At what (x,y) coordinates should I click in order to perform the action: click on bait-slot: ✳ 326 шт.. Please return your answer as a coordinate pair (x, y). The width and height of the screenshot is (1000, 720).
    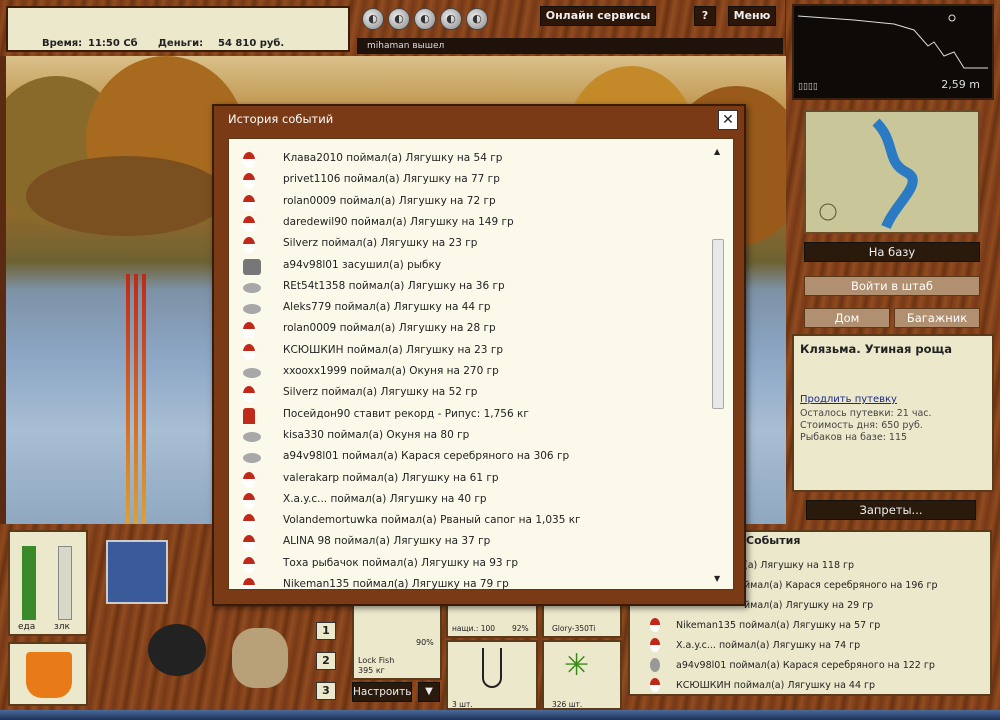
    Looking at the image, I should click on (582, 675).